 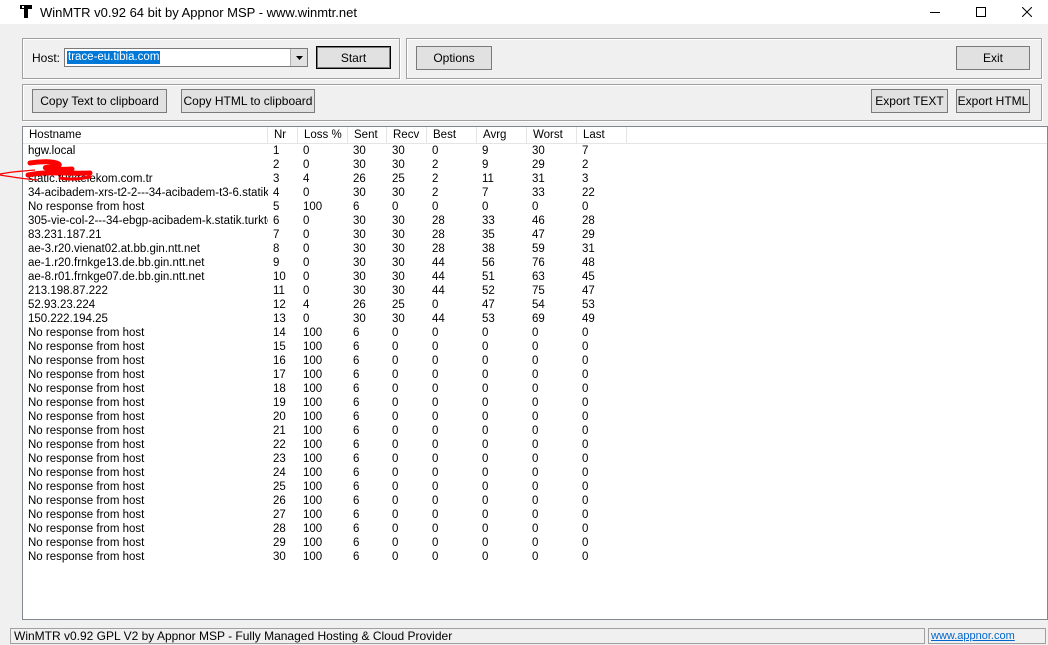 I want to click on table-row: No response from host 25 100 6 0 0 0 0 0, so click(x=535, y=487).